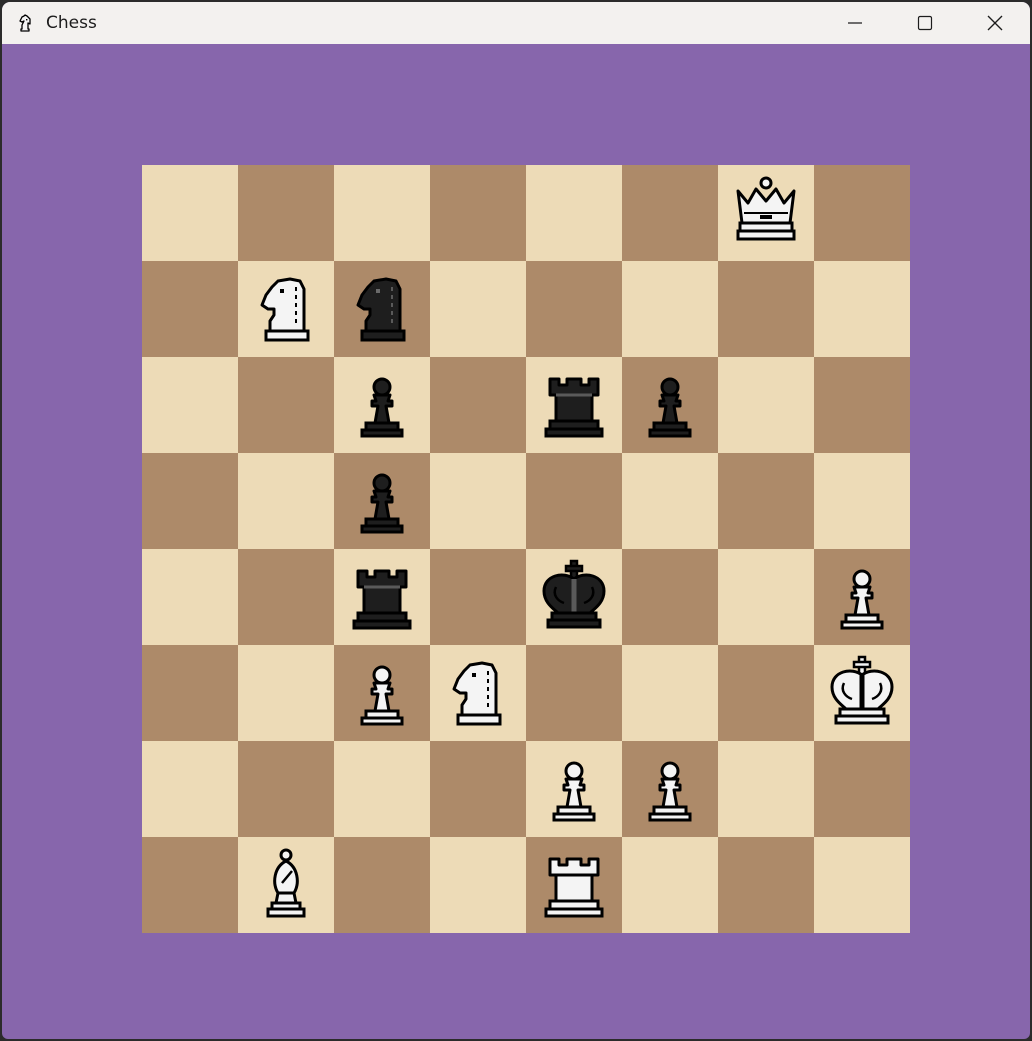  I want to click on square-e1, so click(574, 885).